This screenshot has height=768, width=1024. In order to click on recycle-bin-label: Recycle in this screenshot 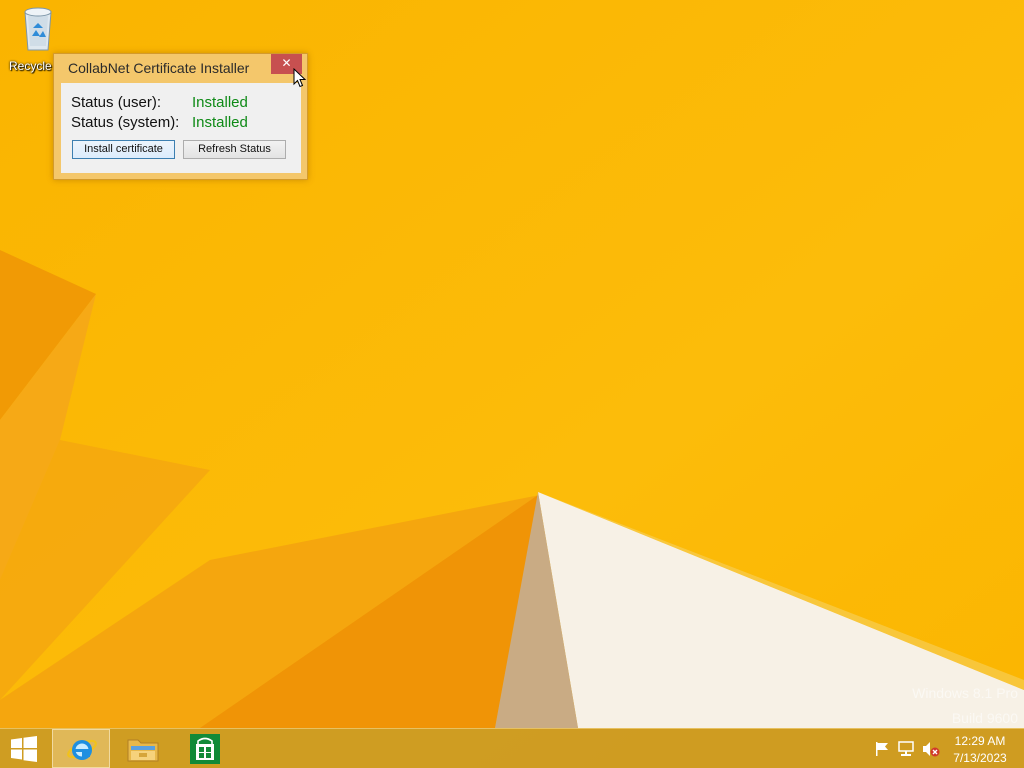, I will do `click(30, 66)`.